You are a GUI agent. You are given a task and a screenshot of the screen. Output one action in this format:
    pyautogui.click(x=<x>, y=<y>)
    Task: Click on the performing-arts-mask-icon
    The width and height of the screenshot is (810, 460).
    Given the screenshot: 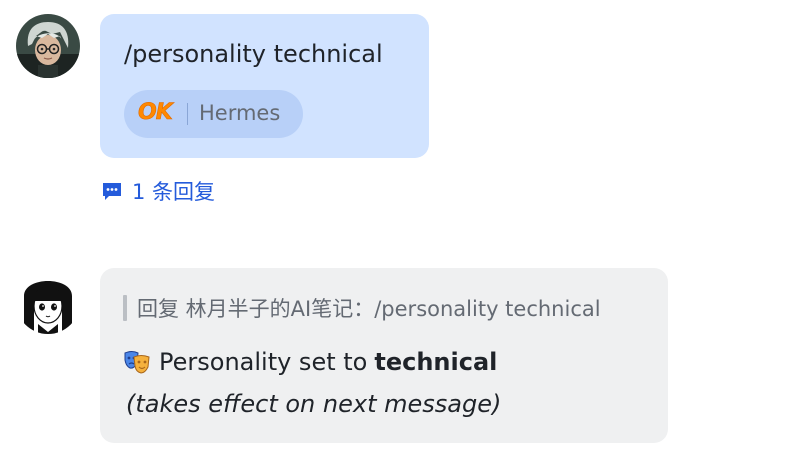 What is the action you would take?
    pyautogui.click(x=137, y=362)
    